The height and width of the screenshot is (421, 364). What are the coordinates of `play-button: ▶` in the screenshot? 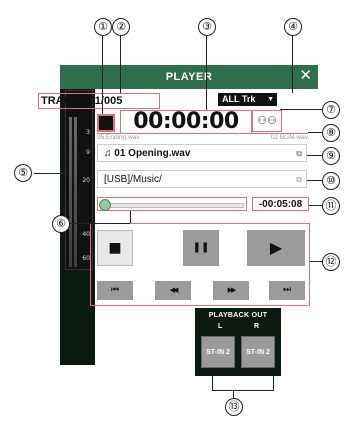 It's located at (276, 248).